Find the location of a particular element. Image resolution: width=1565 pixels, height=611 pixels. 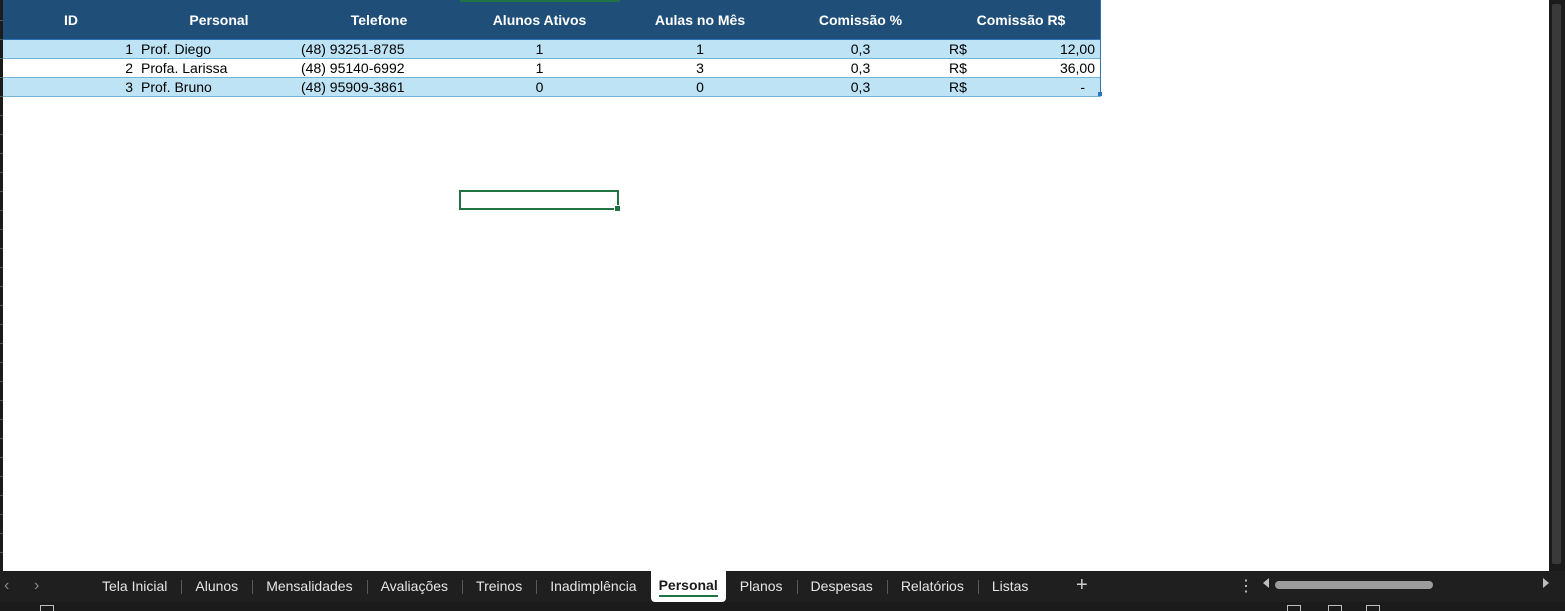

tab-despesas: Despesas is located at coordinates (841, 586).